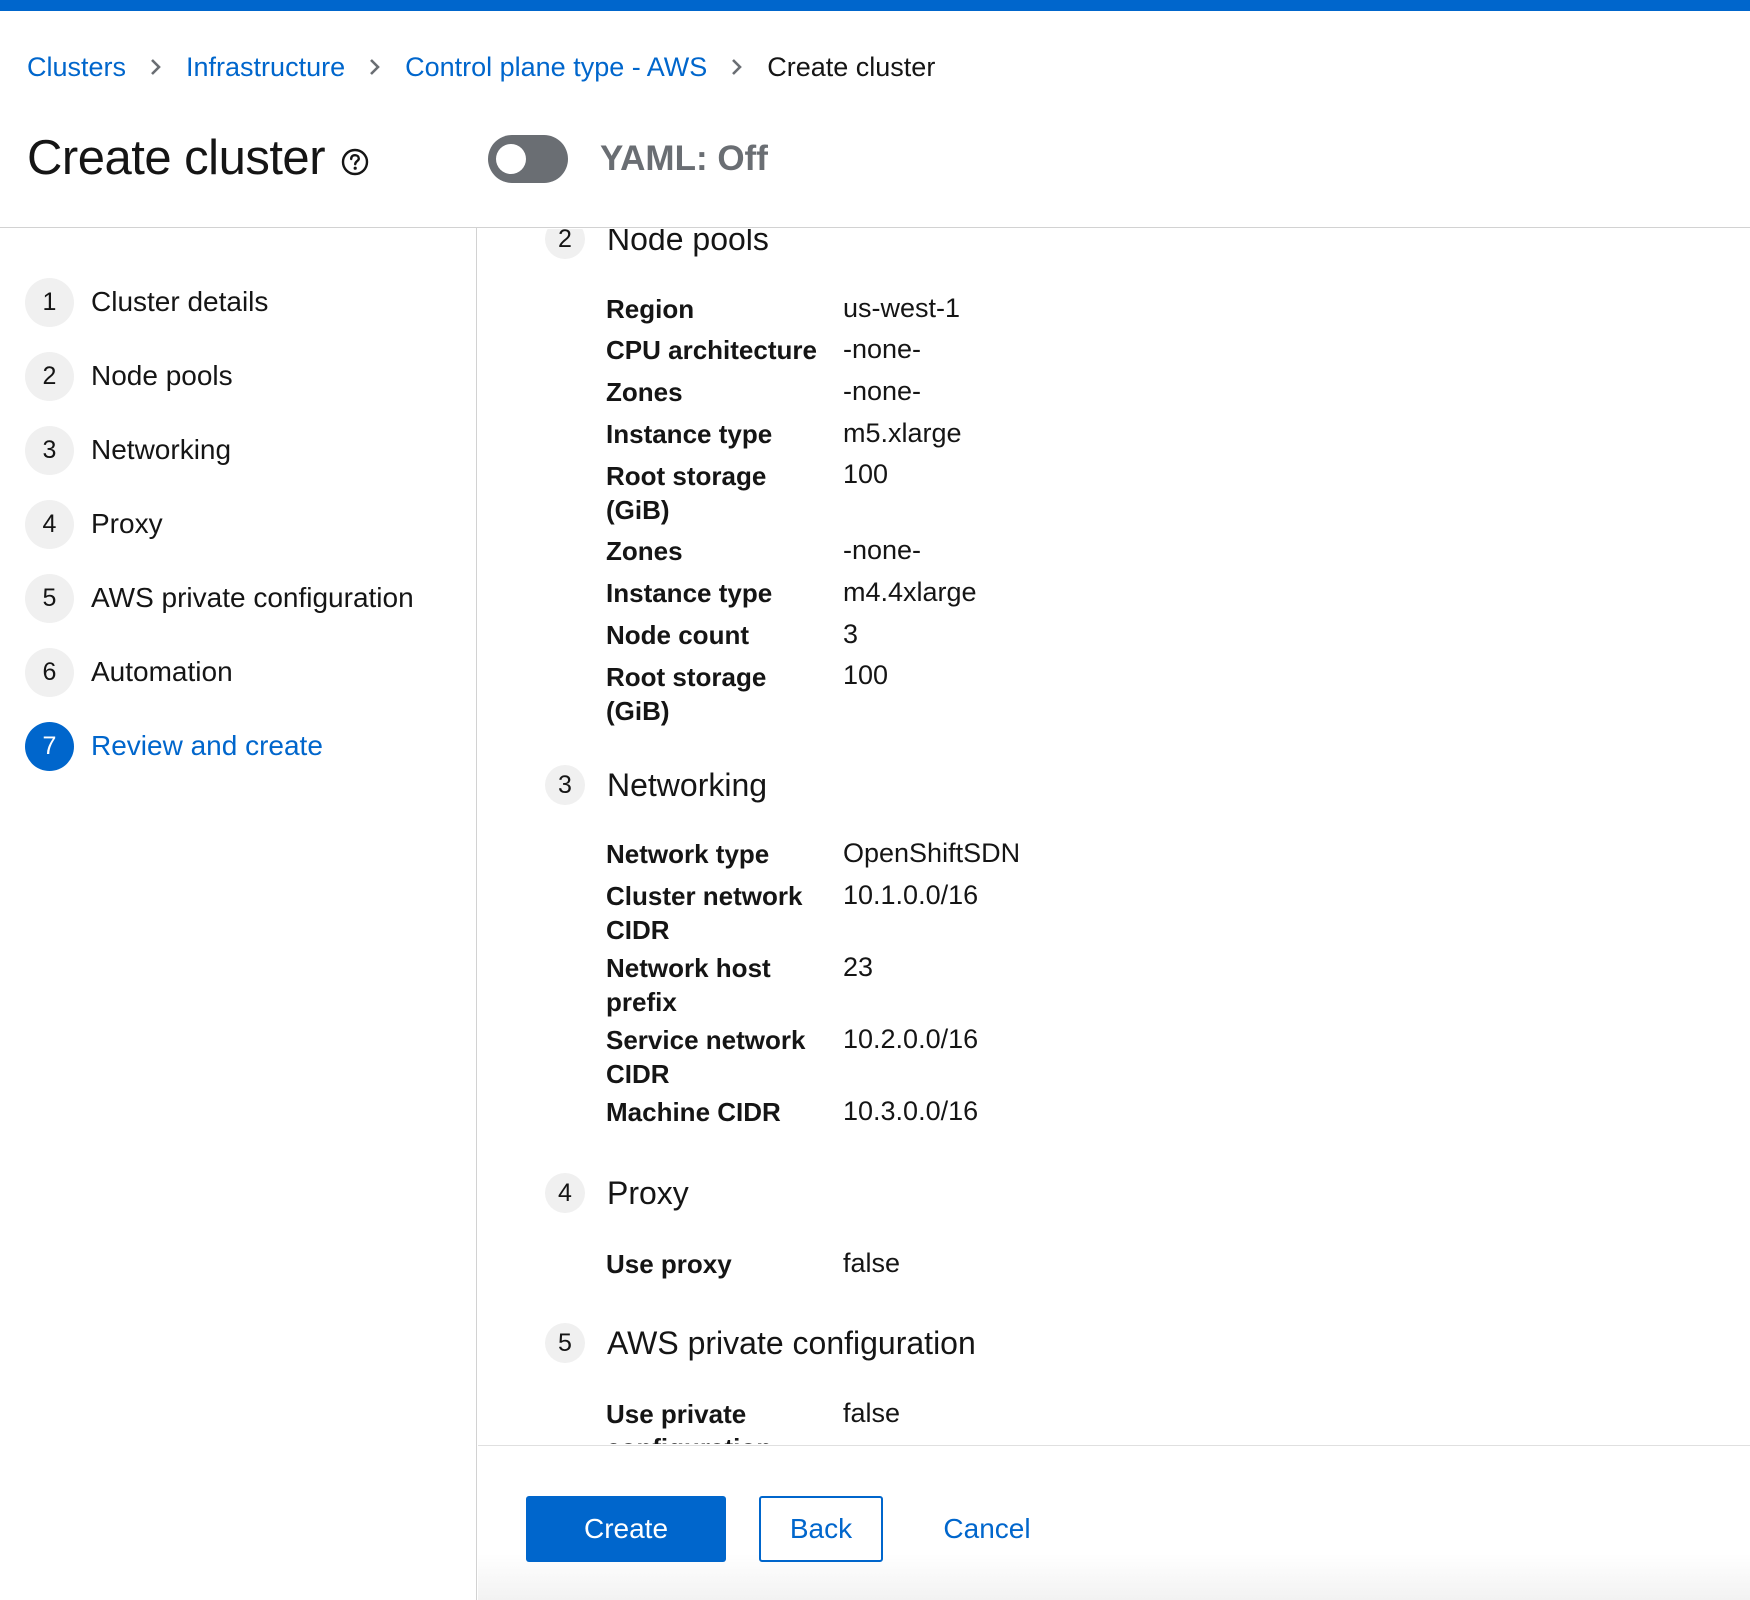  Describe the element at coordinates (176, 158) in the screenshot. I see `page-title: Create cluster` at that location.